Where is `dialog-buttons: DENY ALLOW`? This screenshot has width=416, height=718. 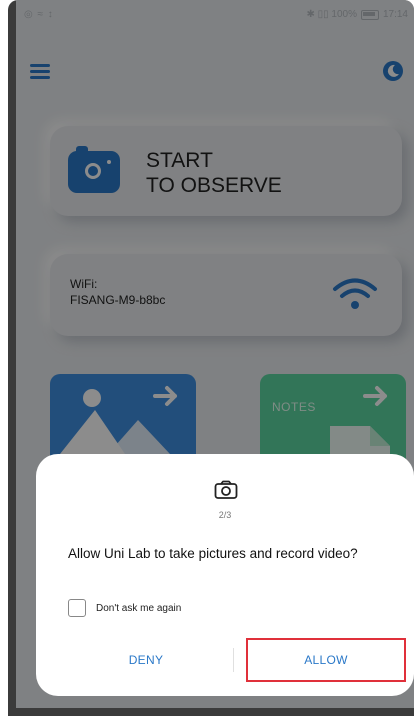
dialog-buttons: DENY ALLOW is located at coordinates (225, 660).